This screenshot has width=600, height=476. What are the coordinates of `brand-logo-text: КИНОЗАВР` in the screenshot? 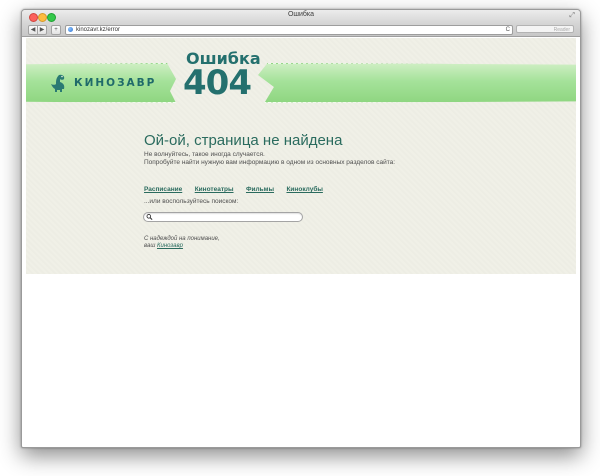 It's located at (115, 83).